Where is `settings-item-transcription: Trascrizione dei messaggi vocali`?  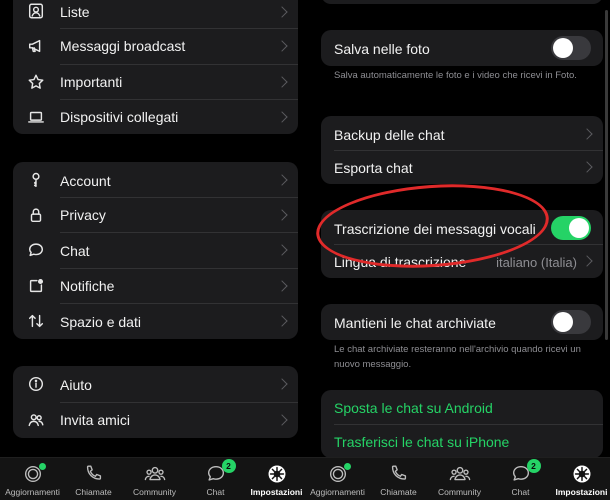 settings-item-transcription: Trascrizione dei messaggi vocali is located at coordinates (462, 227).